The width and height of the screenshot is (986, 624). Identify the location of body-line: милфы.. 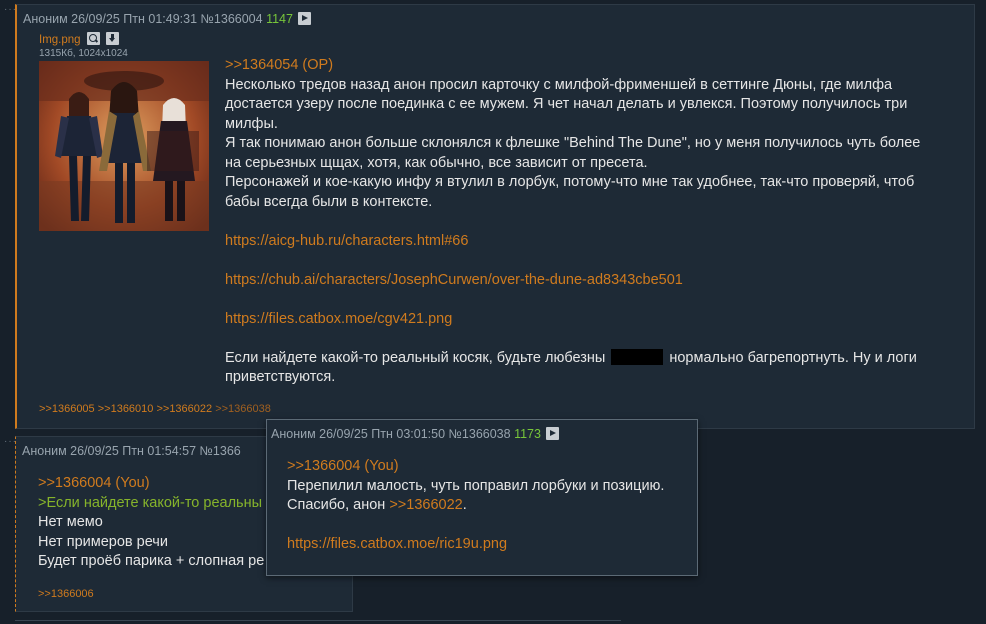
(251, 123).